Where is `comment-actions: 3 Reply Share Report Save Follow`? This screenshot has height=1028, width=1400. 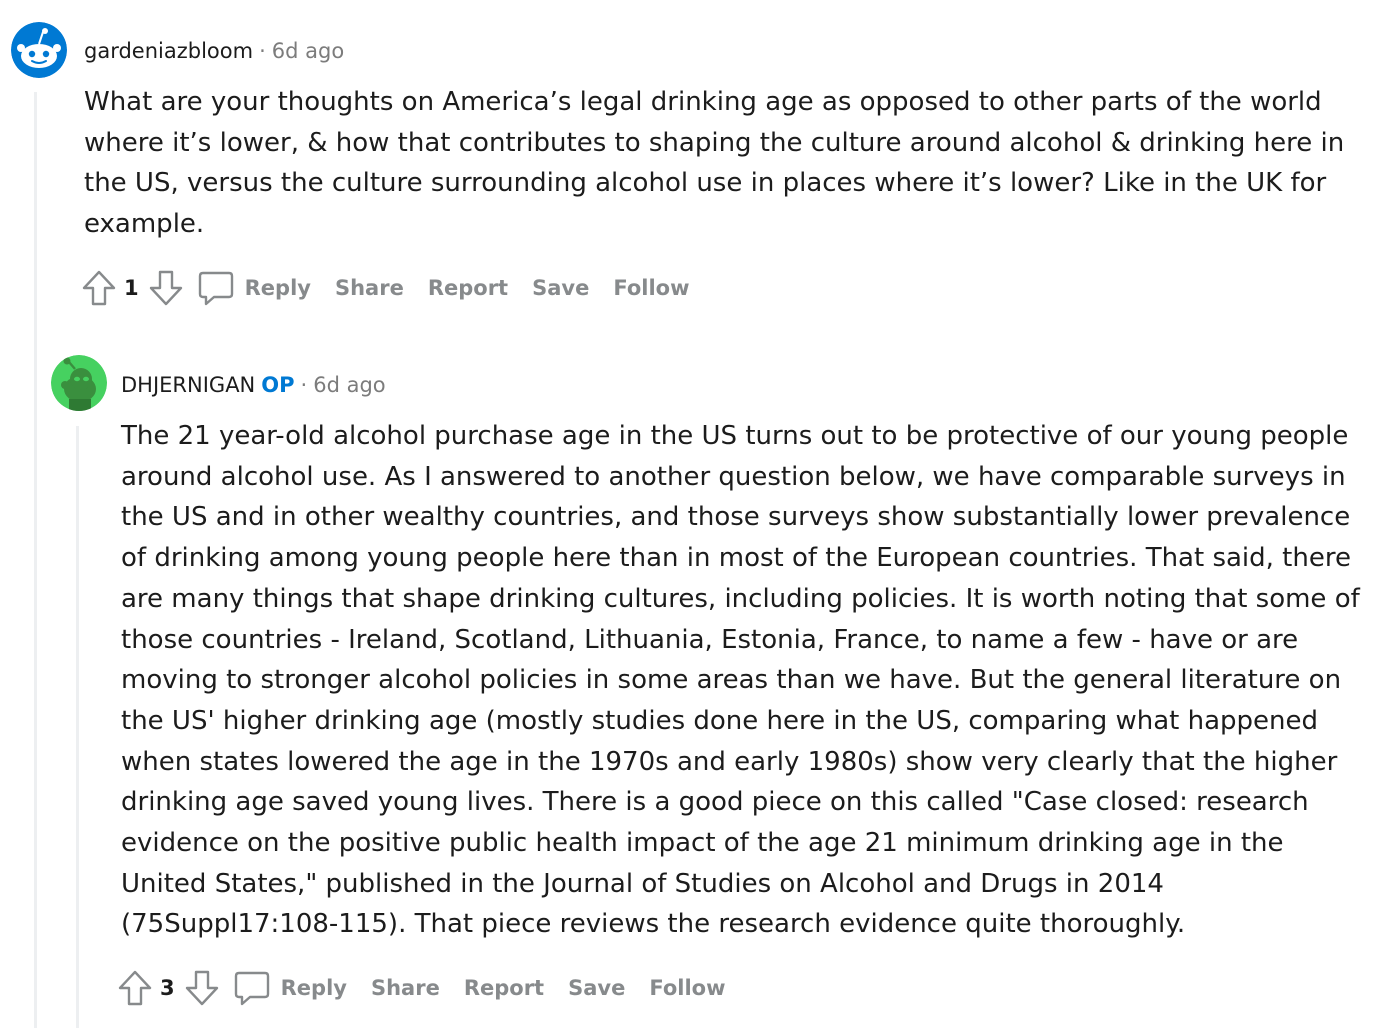
comment-actions: 3 Reply Share Report Save Follow is located at coordinates (433, 988).